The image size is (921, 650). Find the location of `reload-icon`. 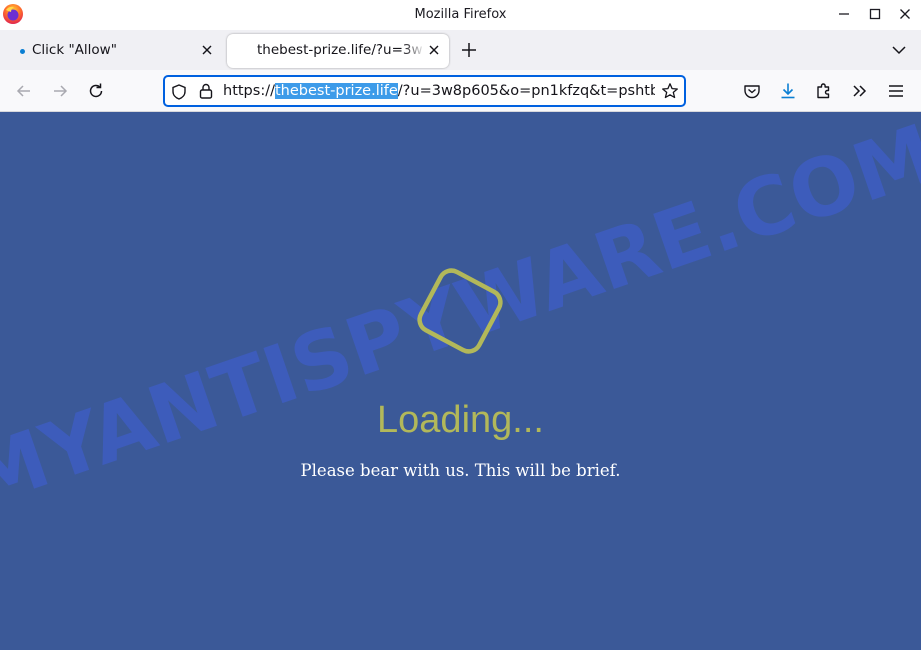

reload-icon is located at coordinates (96, 91).